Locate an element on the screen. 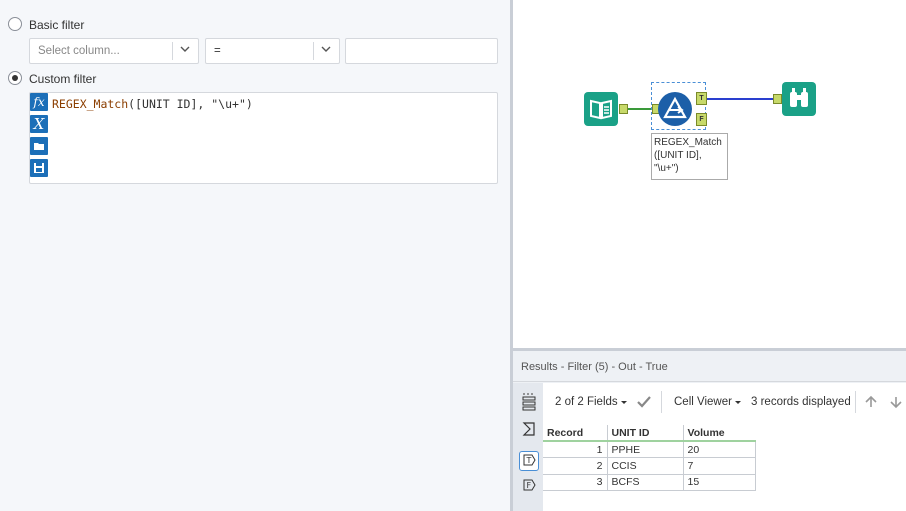 Image resolution: width=906 pixels, height=511 pixels. open-folder-icon is located at coordinates (39, 146).